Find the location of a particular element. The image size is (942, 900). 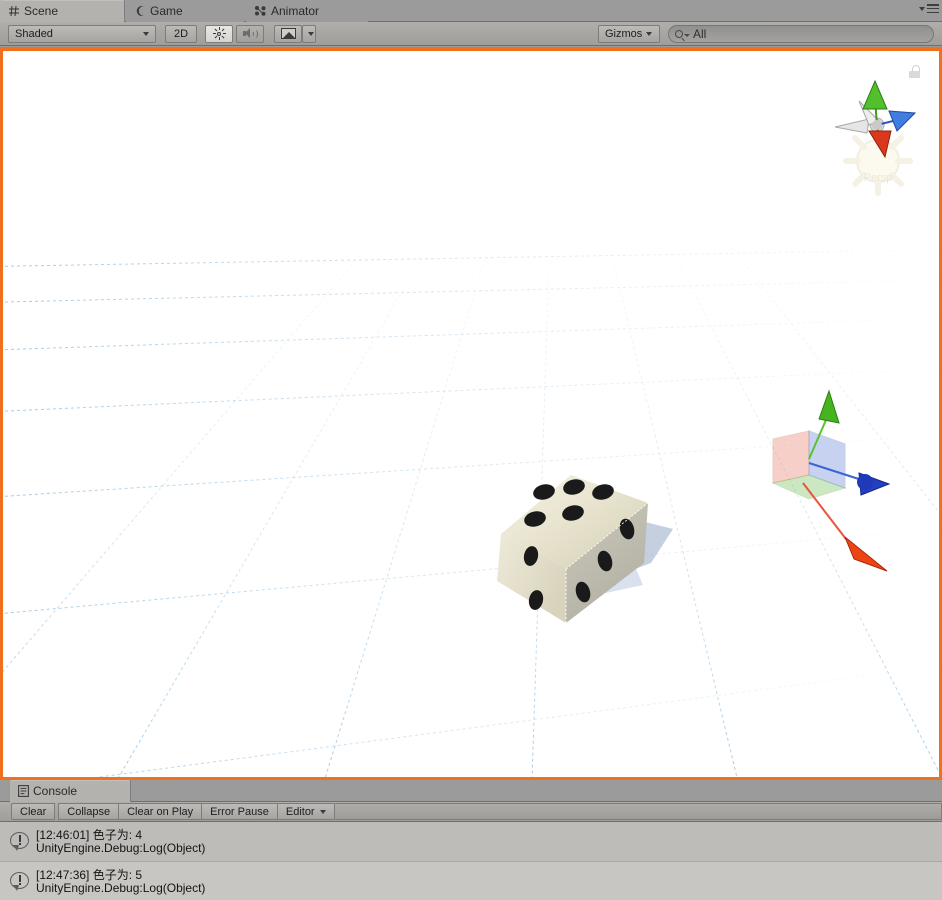

tab-game: Game is located at coordinates (185, 11).